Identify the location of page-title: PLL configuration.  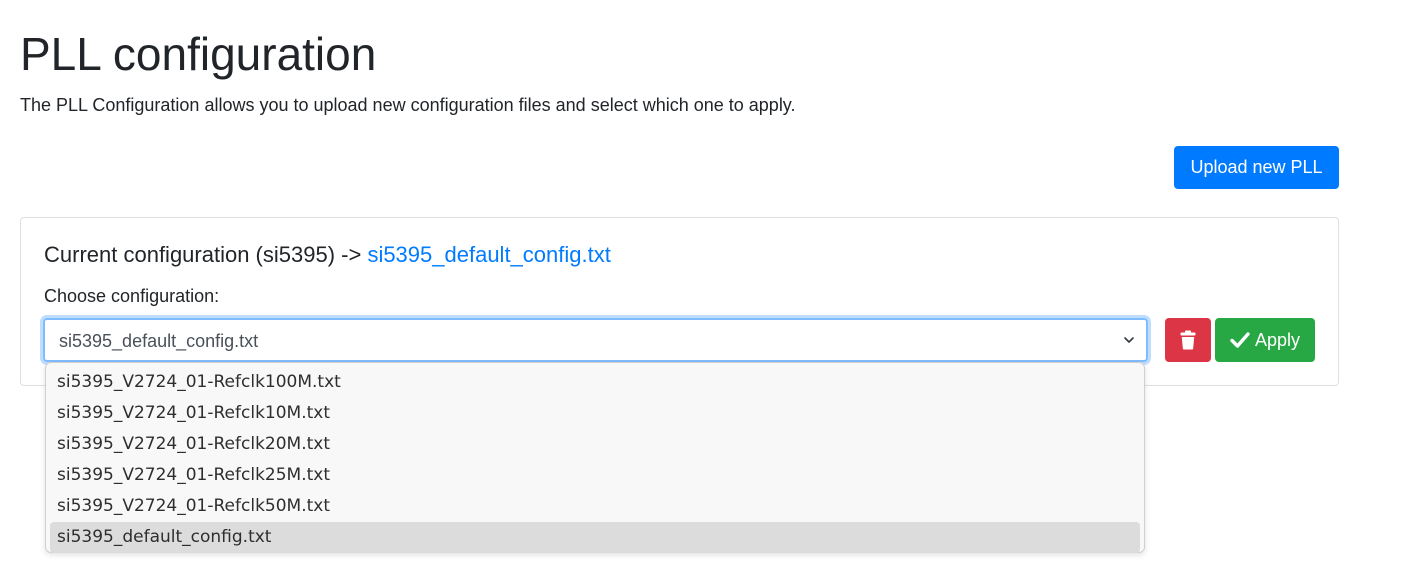
(198, 54).